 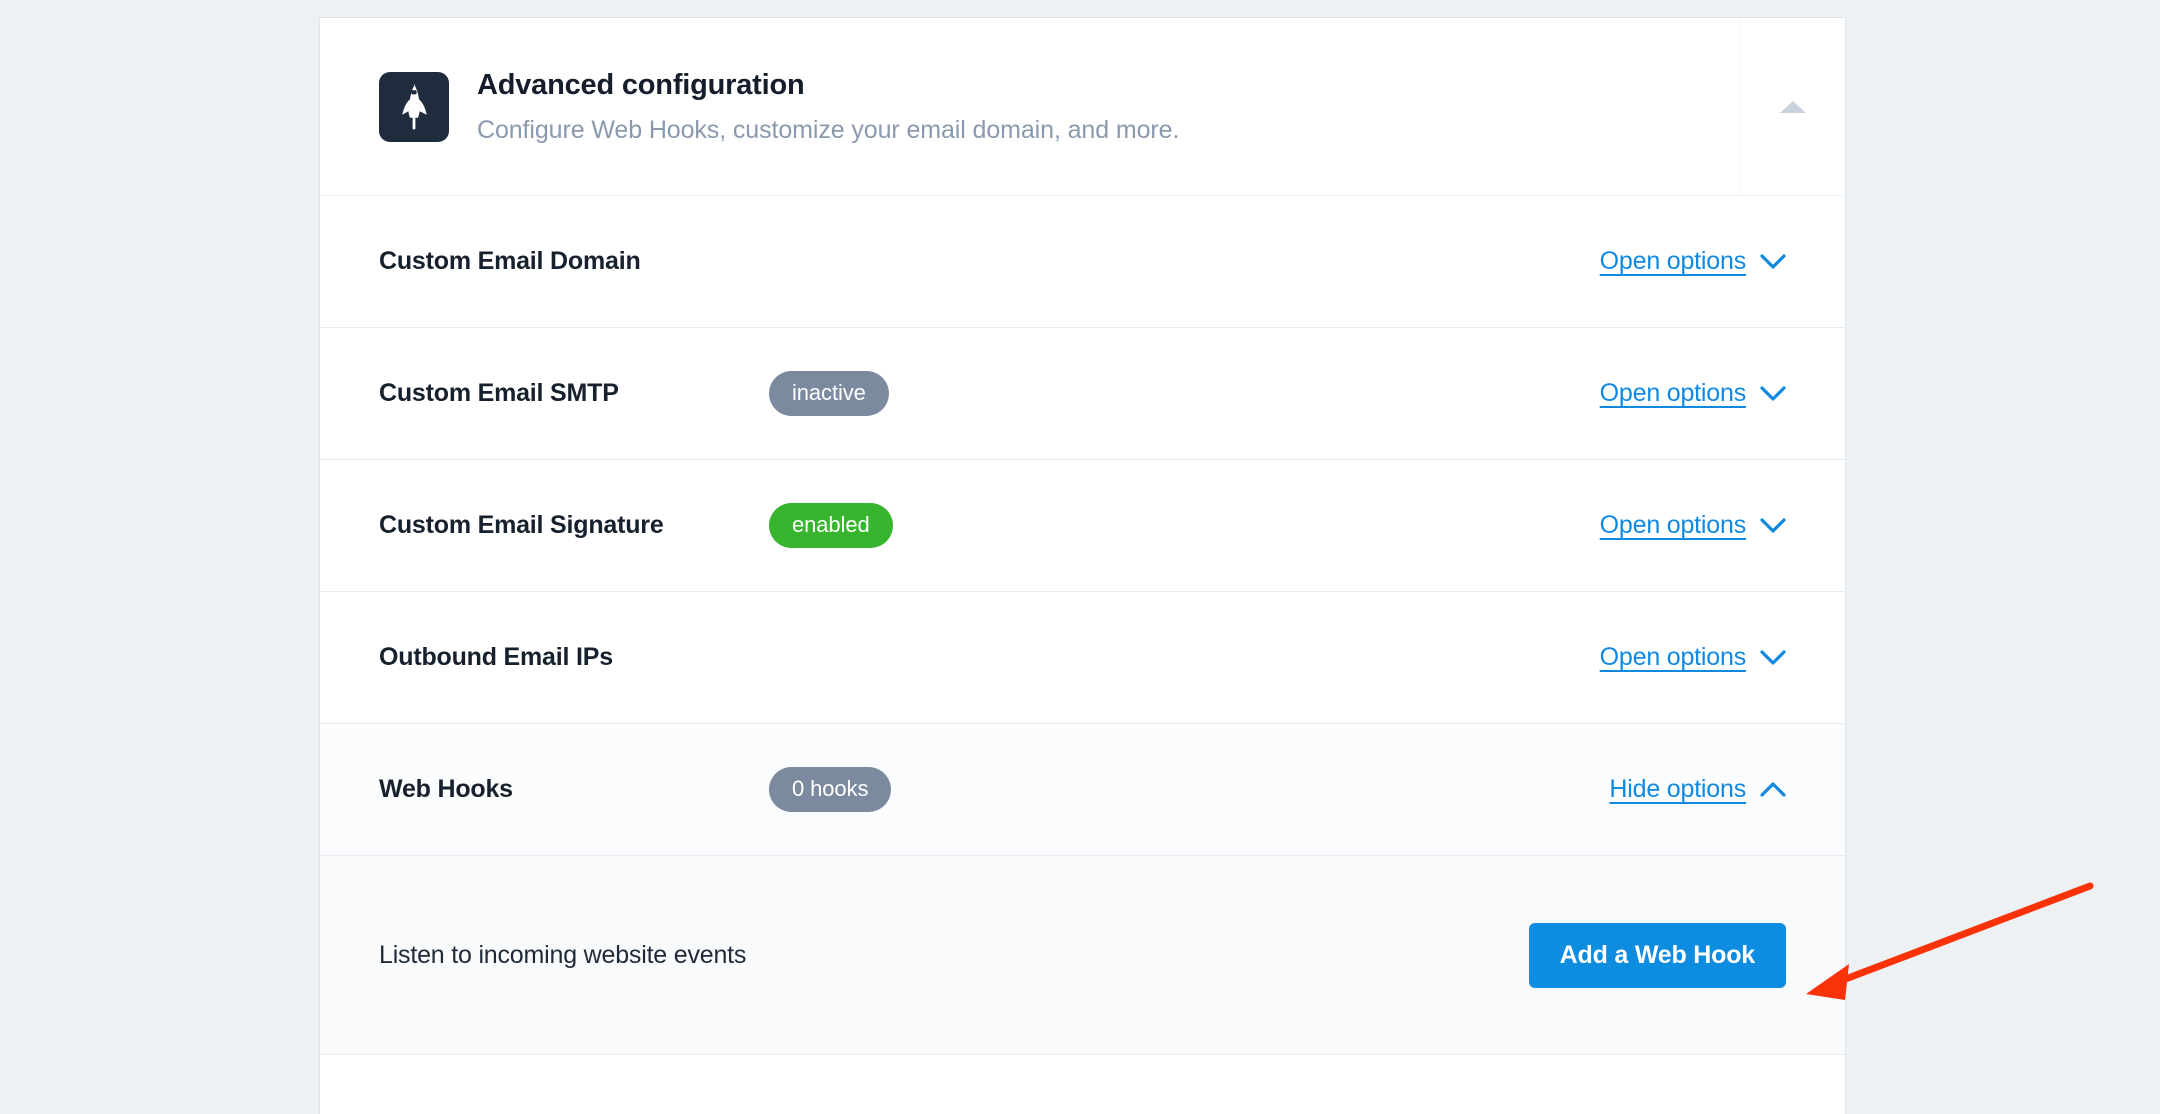 I want to click on status-badge: 0 hooks, so click(x=830, y=789).